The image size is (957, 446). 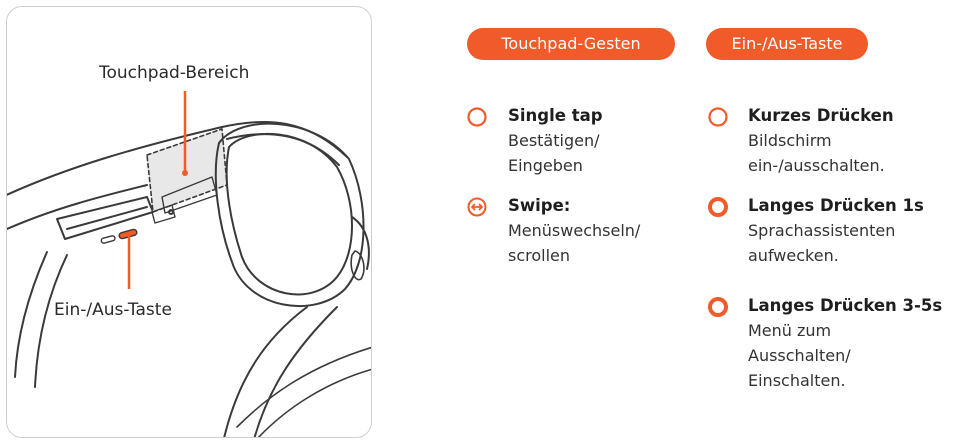 What do you see at coordinates (790, 330) in the screenshot?
I see `button-desc-line: Menü zum` at bounding box center [790, 330].